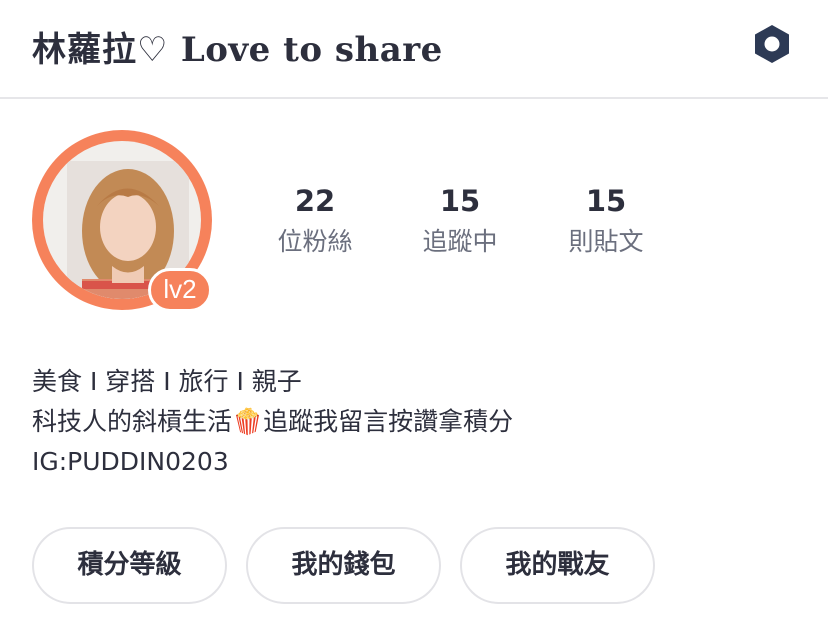 The width and height of the screenshot is (828, 637). Describe the element at coordinates (606, 222) in the screenshot. I see `stat-posts: 15 則貼文` at that location.